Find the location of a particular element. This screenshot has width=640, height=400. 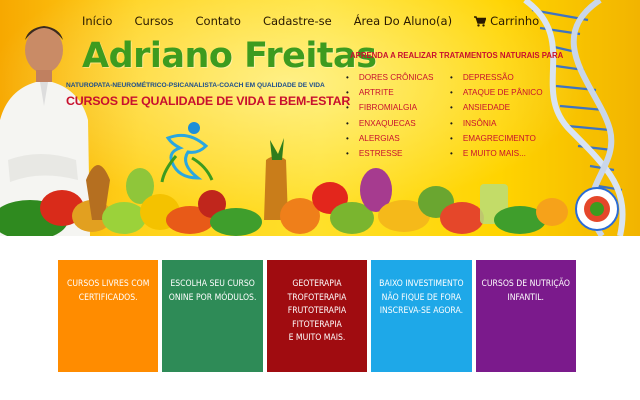

tile-line: INSCREVA-SE AGORA. is located at coordinates (421, 311).